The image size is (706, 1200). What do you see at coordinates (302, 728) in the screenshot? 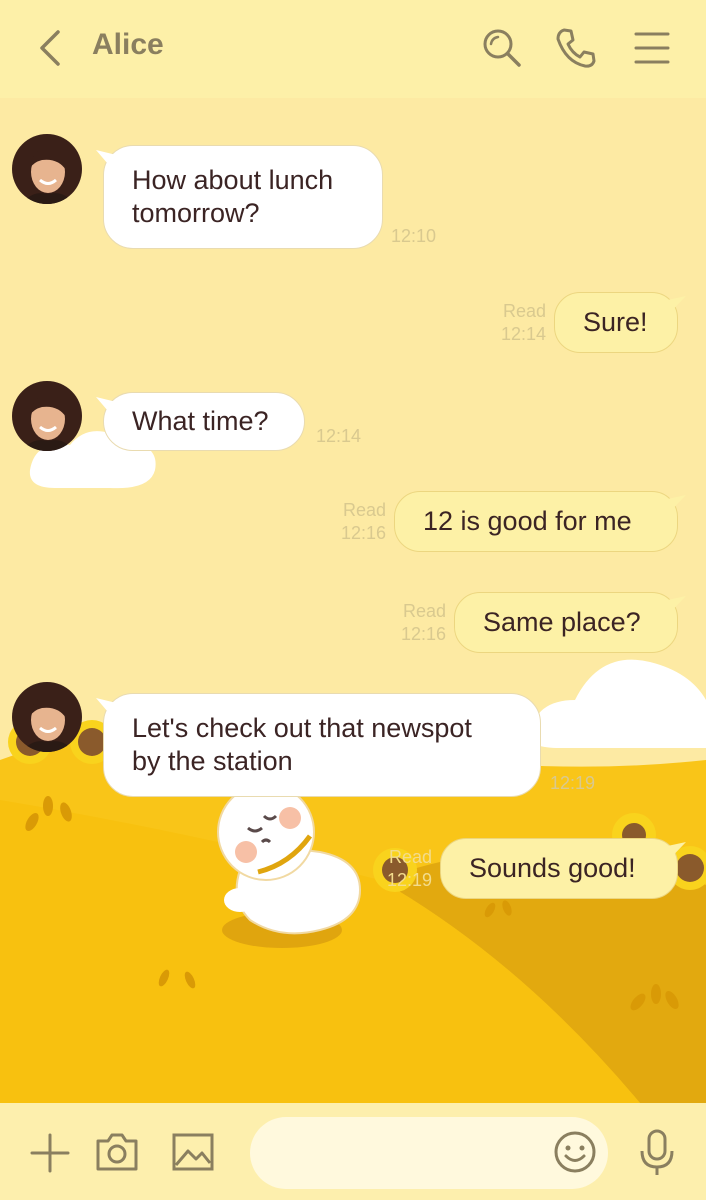
I see `message-text-line: Let's check out that newspot` at bounding box center [302, 728].